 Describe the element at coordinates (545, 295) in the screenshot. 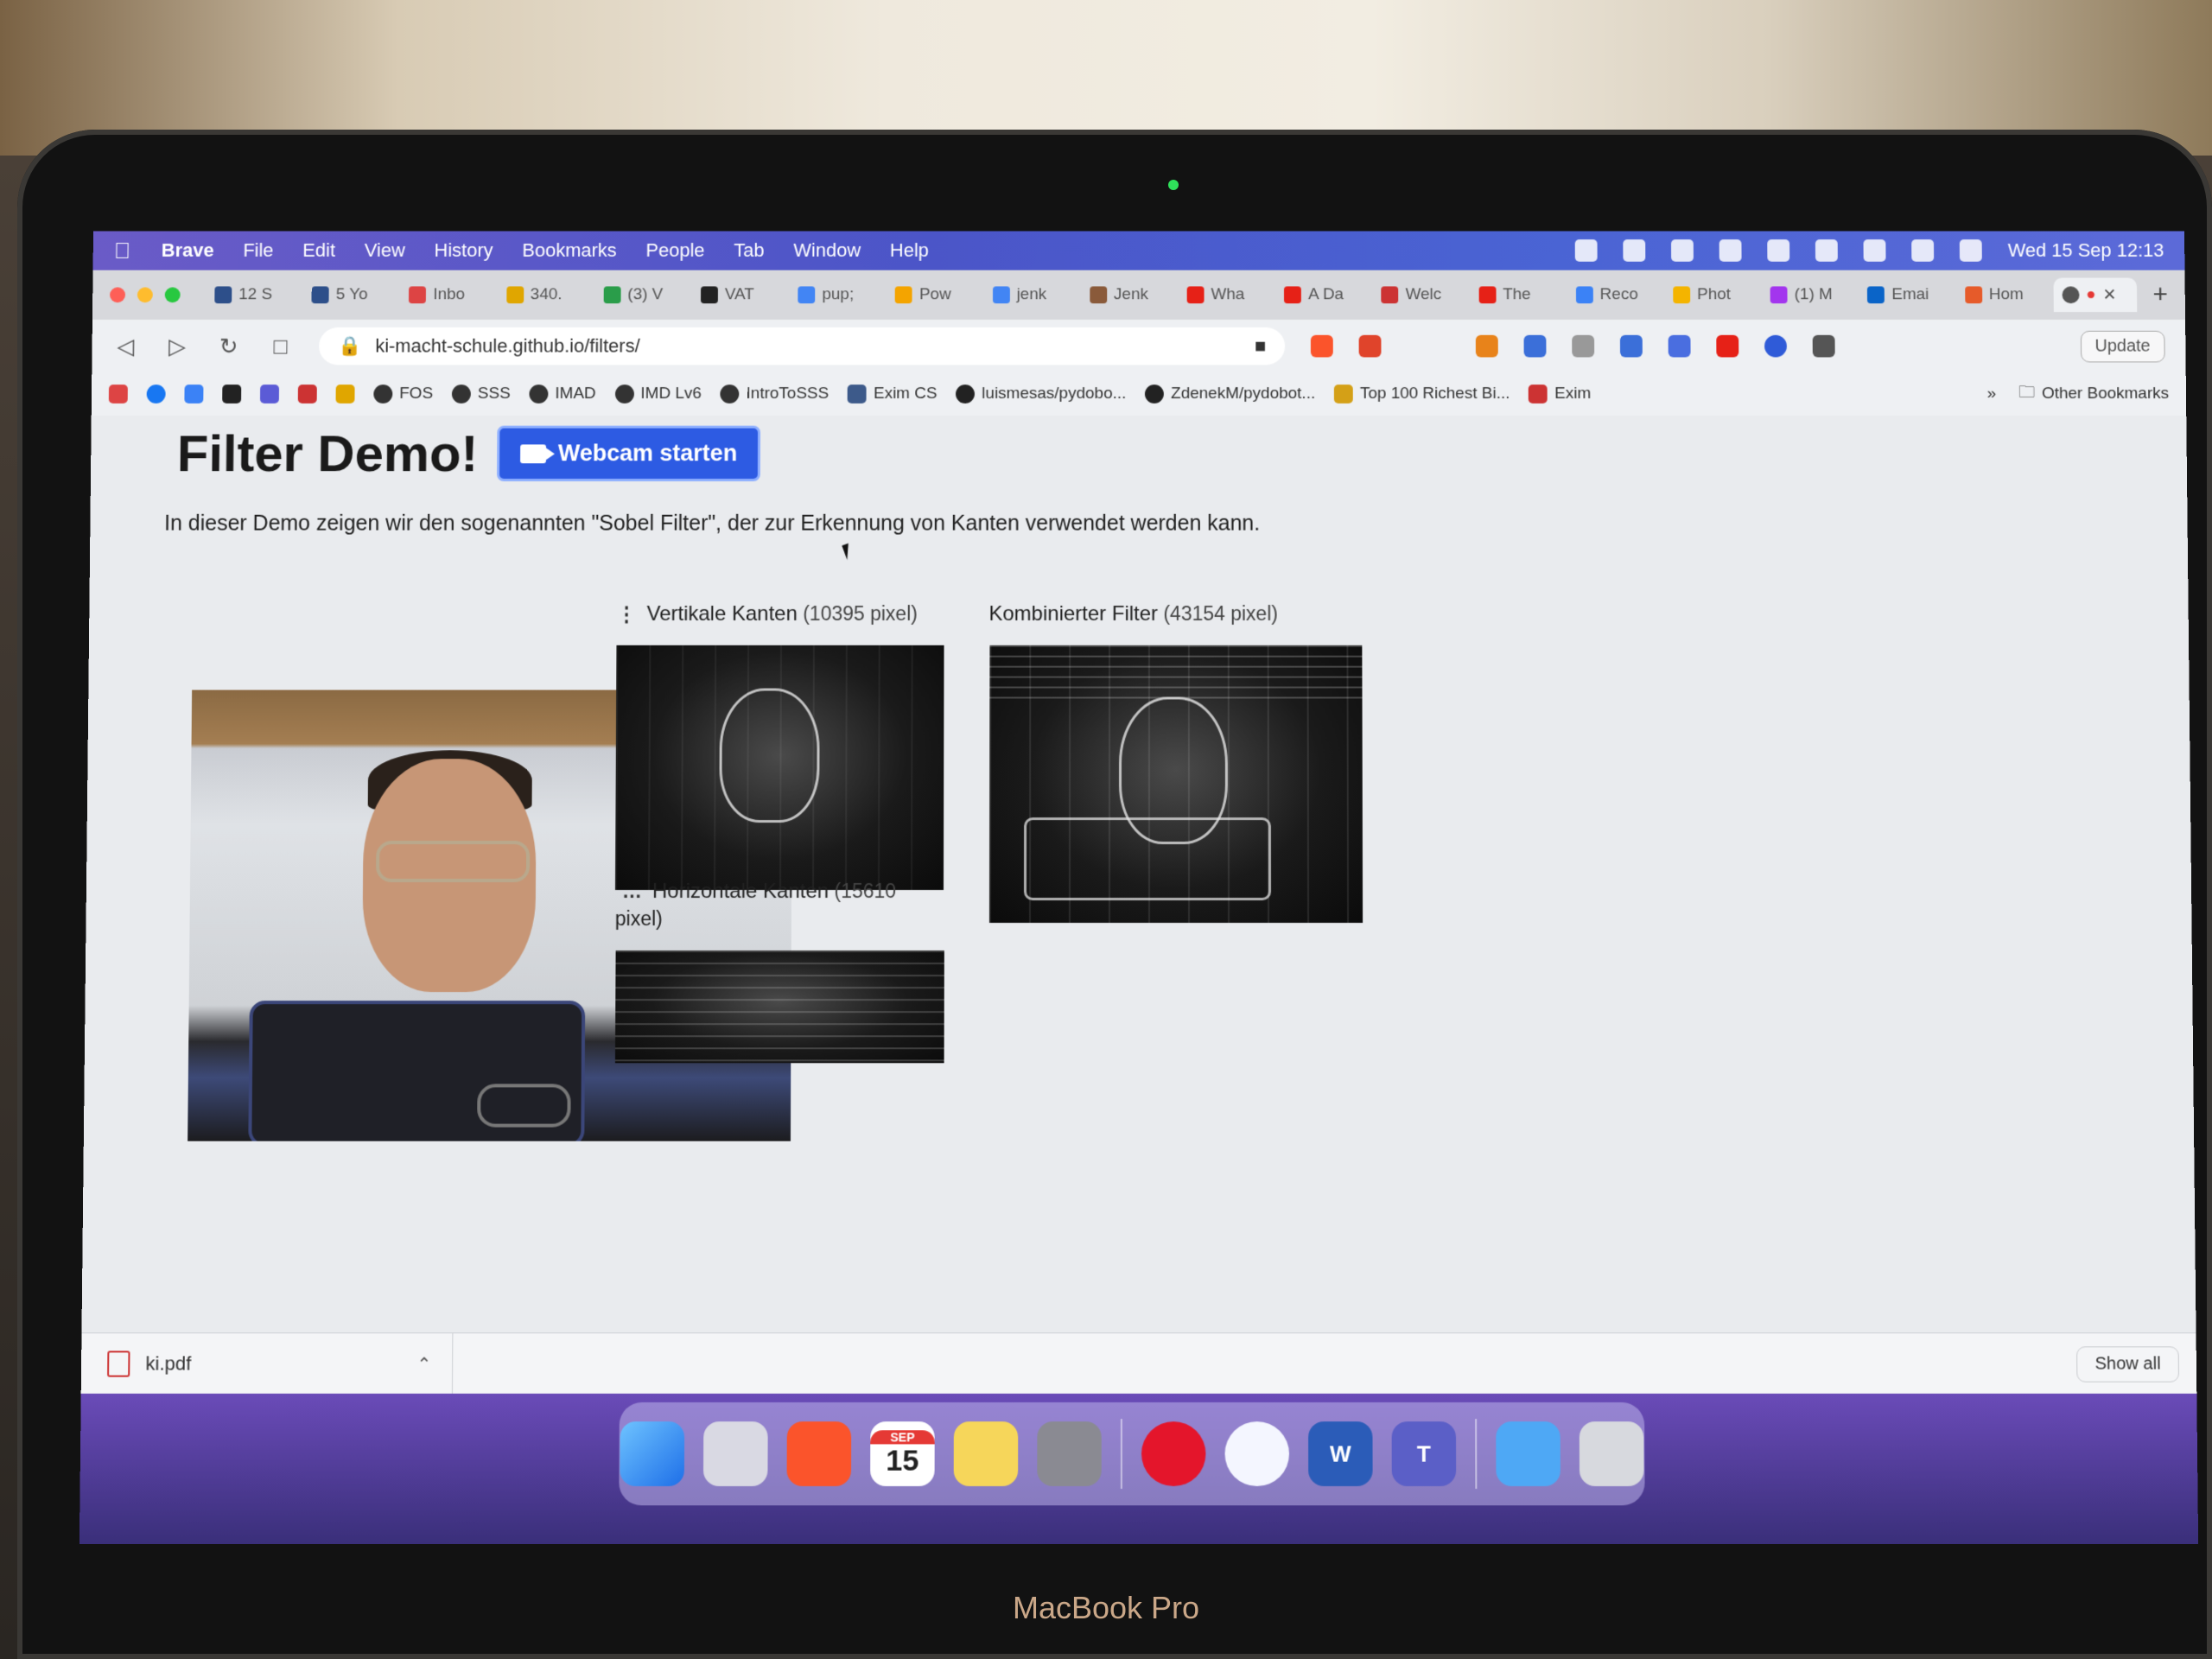

I see `tab: 340.` at that location.